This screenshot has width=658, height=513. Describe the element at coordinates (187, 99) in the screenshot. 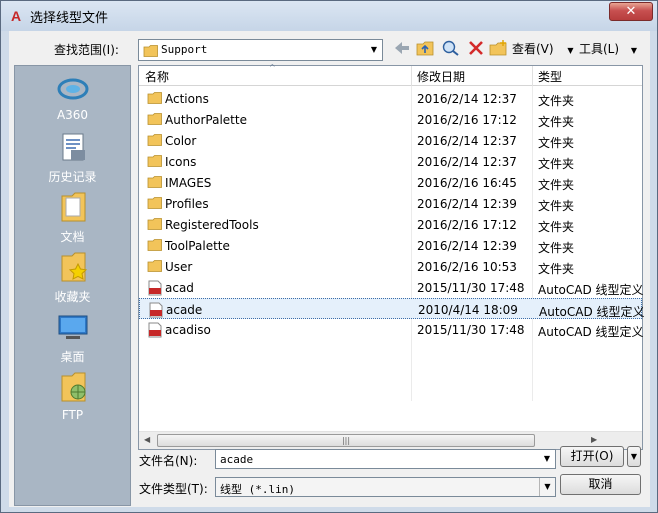

I see `file-name: Actions` at that location.